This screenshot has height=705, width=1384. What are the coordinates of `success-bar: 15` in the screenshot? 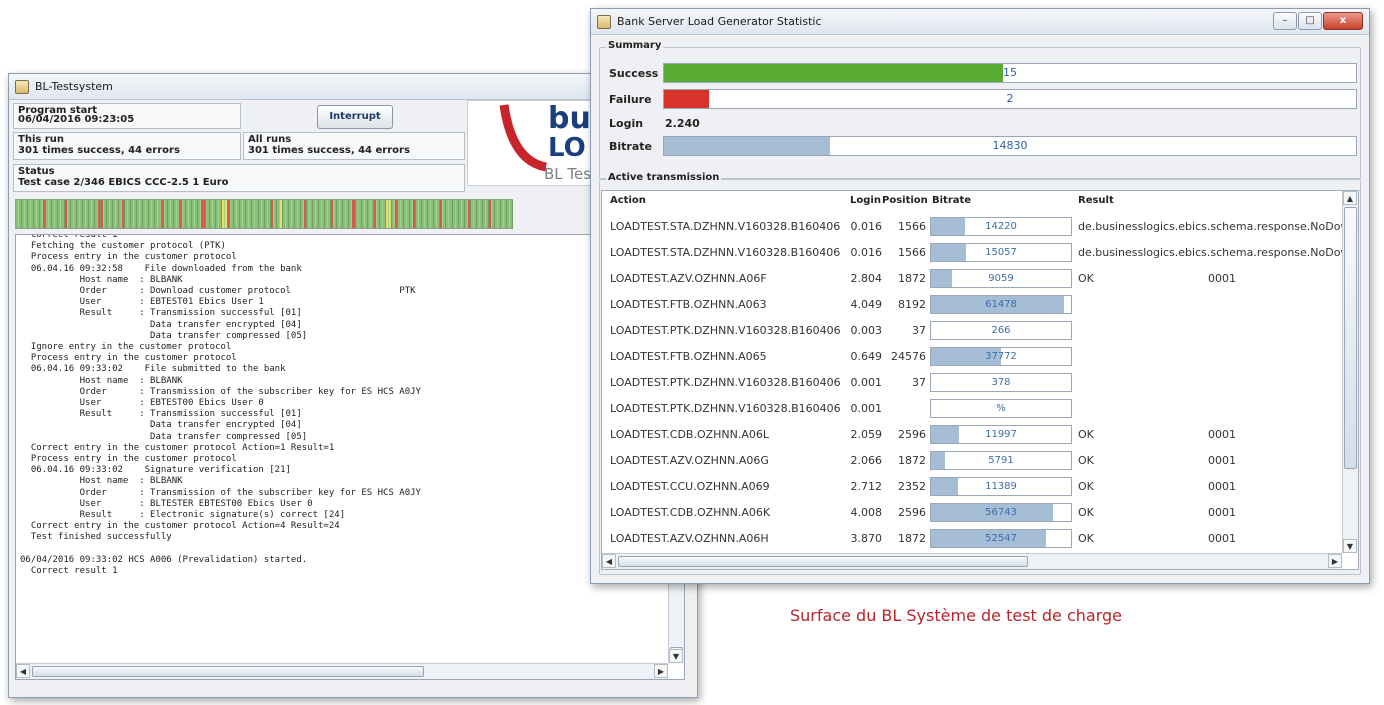 It's located at (1010, 73).